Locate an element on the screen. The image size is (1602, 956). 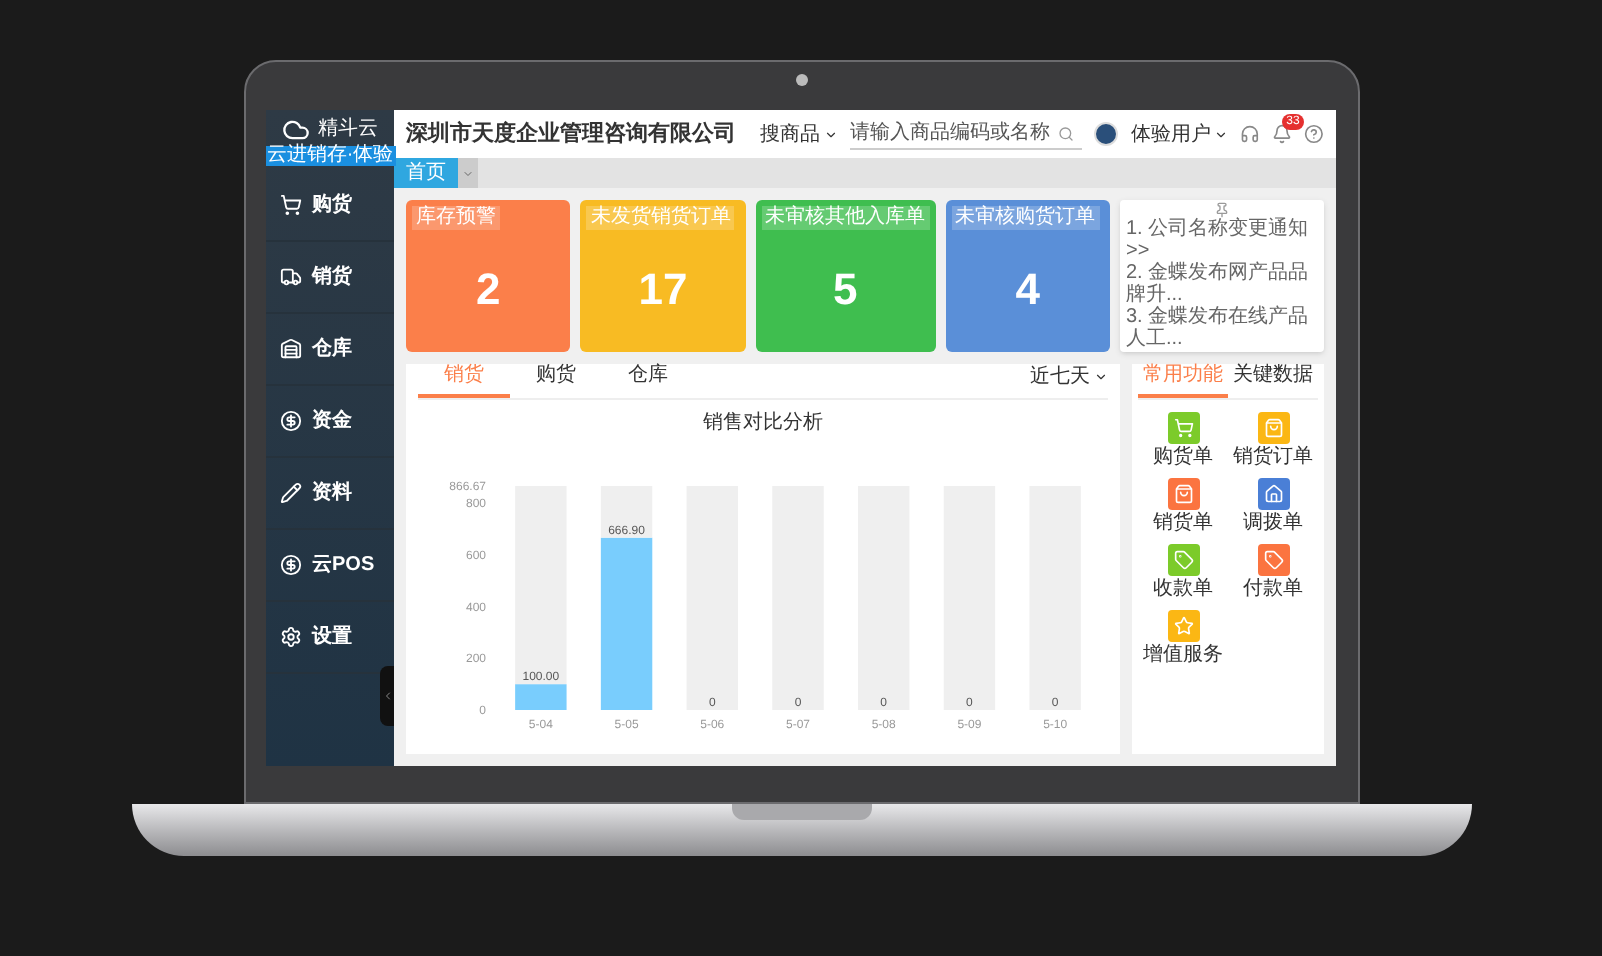
card-title: 未审核购货订单 is located at coordinates (1025, 218).